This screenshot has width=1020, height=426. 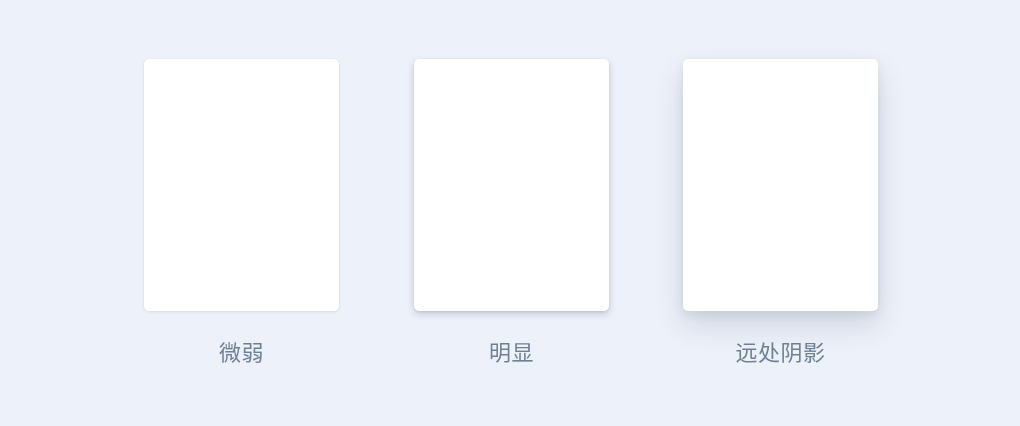 I want to click on shadow-example-subtle: 微弱, so click(x=241, y=215).